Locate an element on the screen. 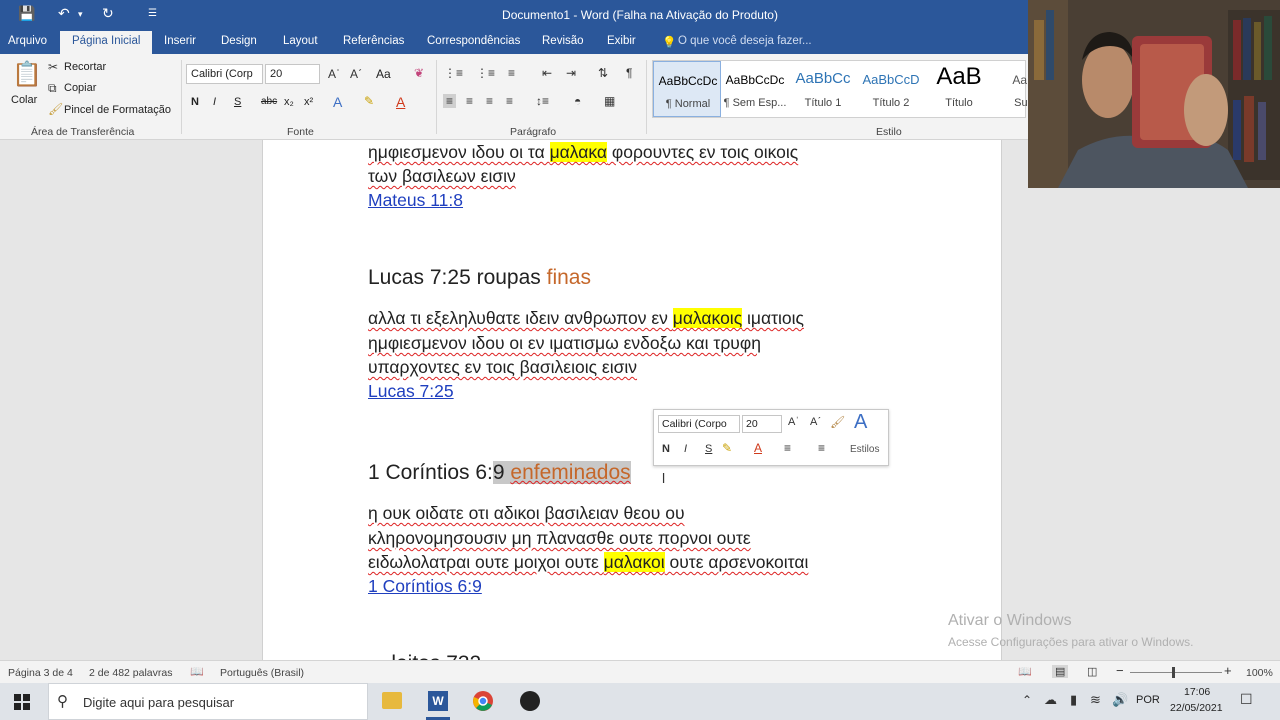 The width and height of the screenshot is (1280, 720). volume-icon: 🔊 is located at coordinates (1120, 700).